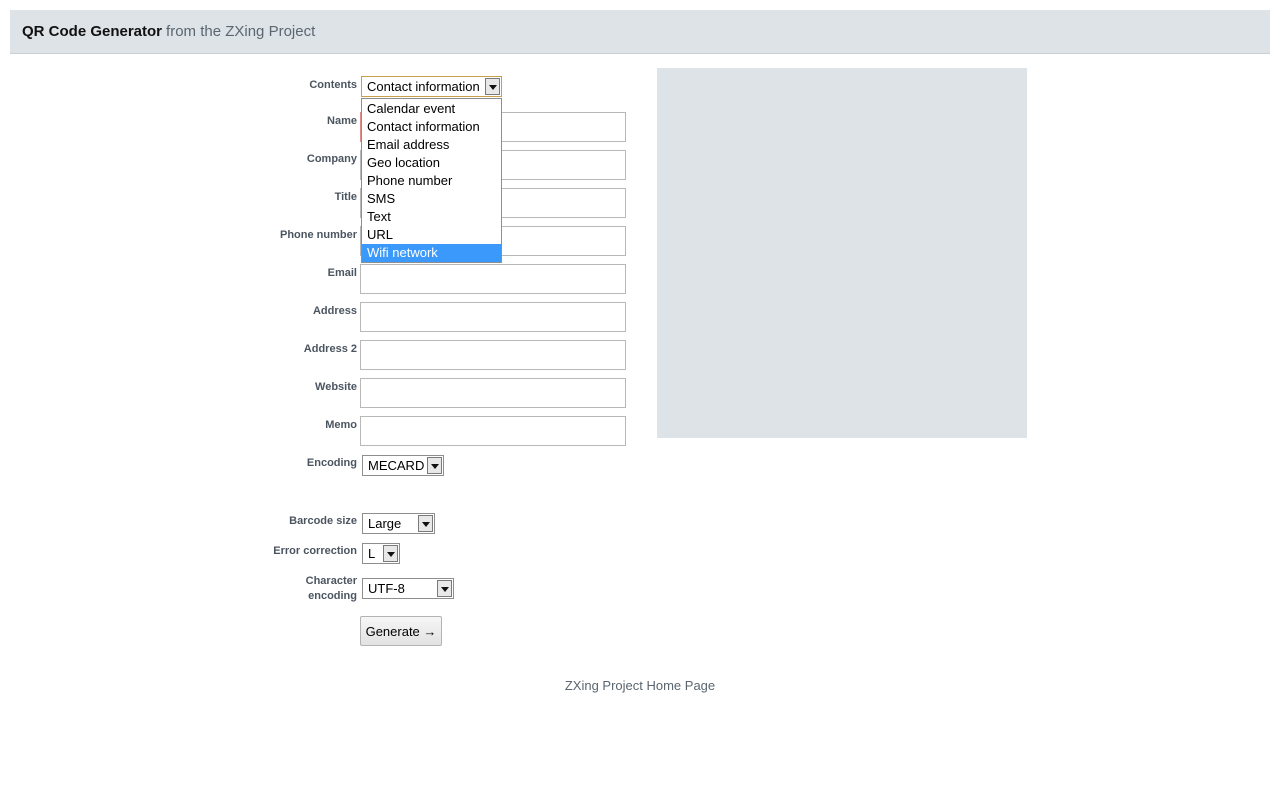 This screenshot has height=800, width=1280. I want to click on dropdown-option-phone-number: Phone number, so click(431, 181).